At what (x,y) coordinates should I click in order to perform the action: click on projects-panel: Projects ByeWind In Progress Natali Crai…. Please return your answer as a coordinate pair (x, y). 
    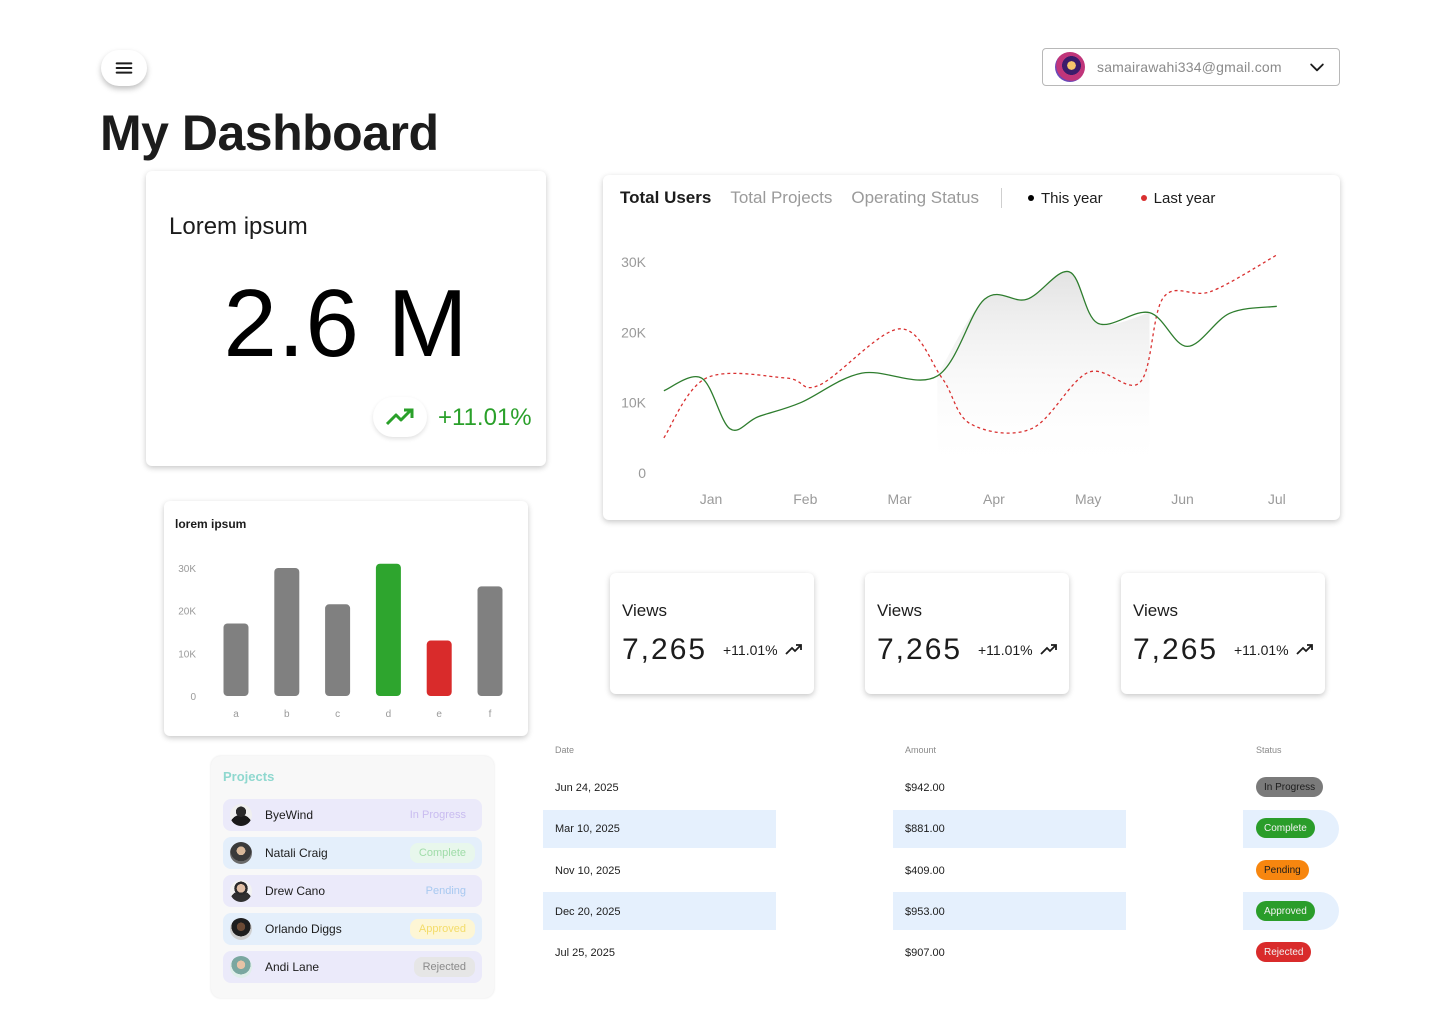
    Looking at the image, I should click on (352, 877).